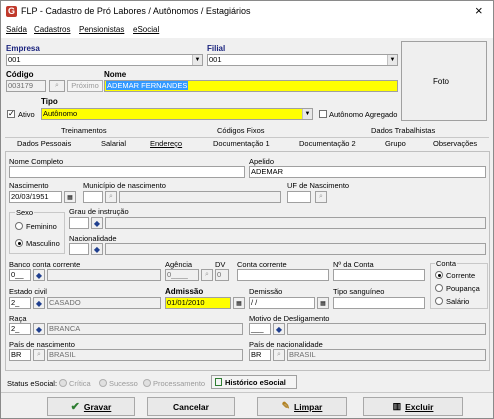 This screenshot has height=419, width=494. What do you see at coordinates (353, 264) in the screenshot?
I see `n-conta-label: Nº da Conta` at bounding box center [353, 264].